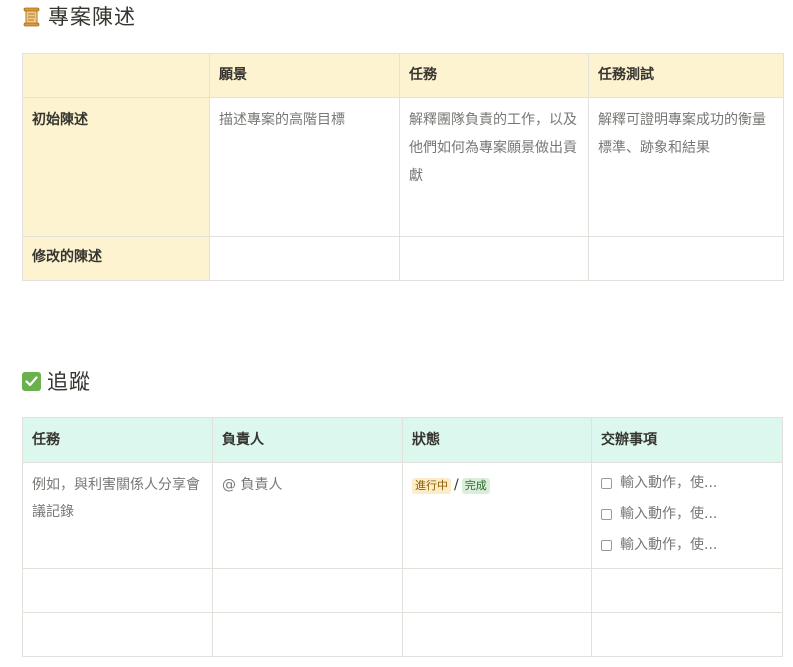 This screenshot has height=667, width=793. Describe the element at coordinates (116, 258) in the screenshot. I see `row-header: 修改的陳述` at that location.